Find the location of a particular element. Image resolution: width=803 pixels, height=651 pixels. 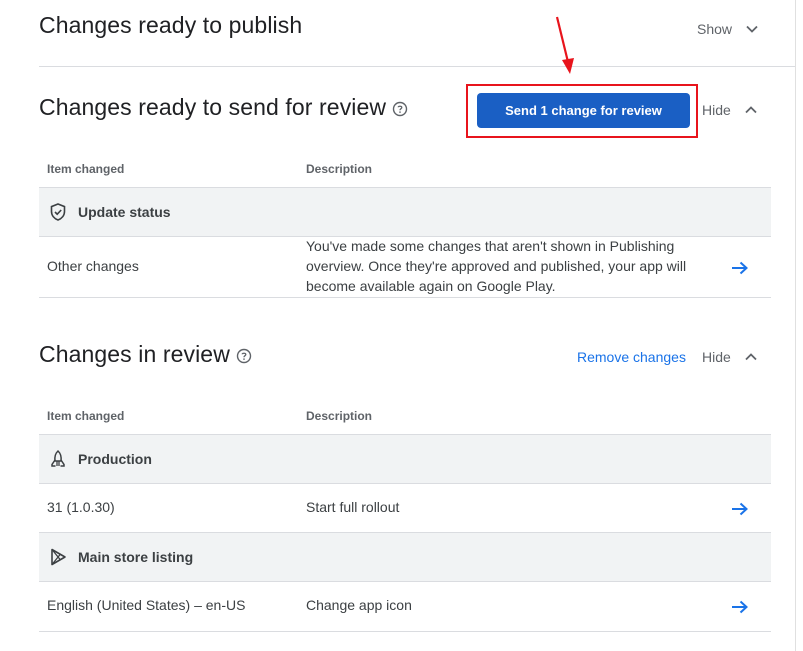

chevron-down-icon is located at coordinates (752, 29).